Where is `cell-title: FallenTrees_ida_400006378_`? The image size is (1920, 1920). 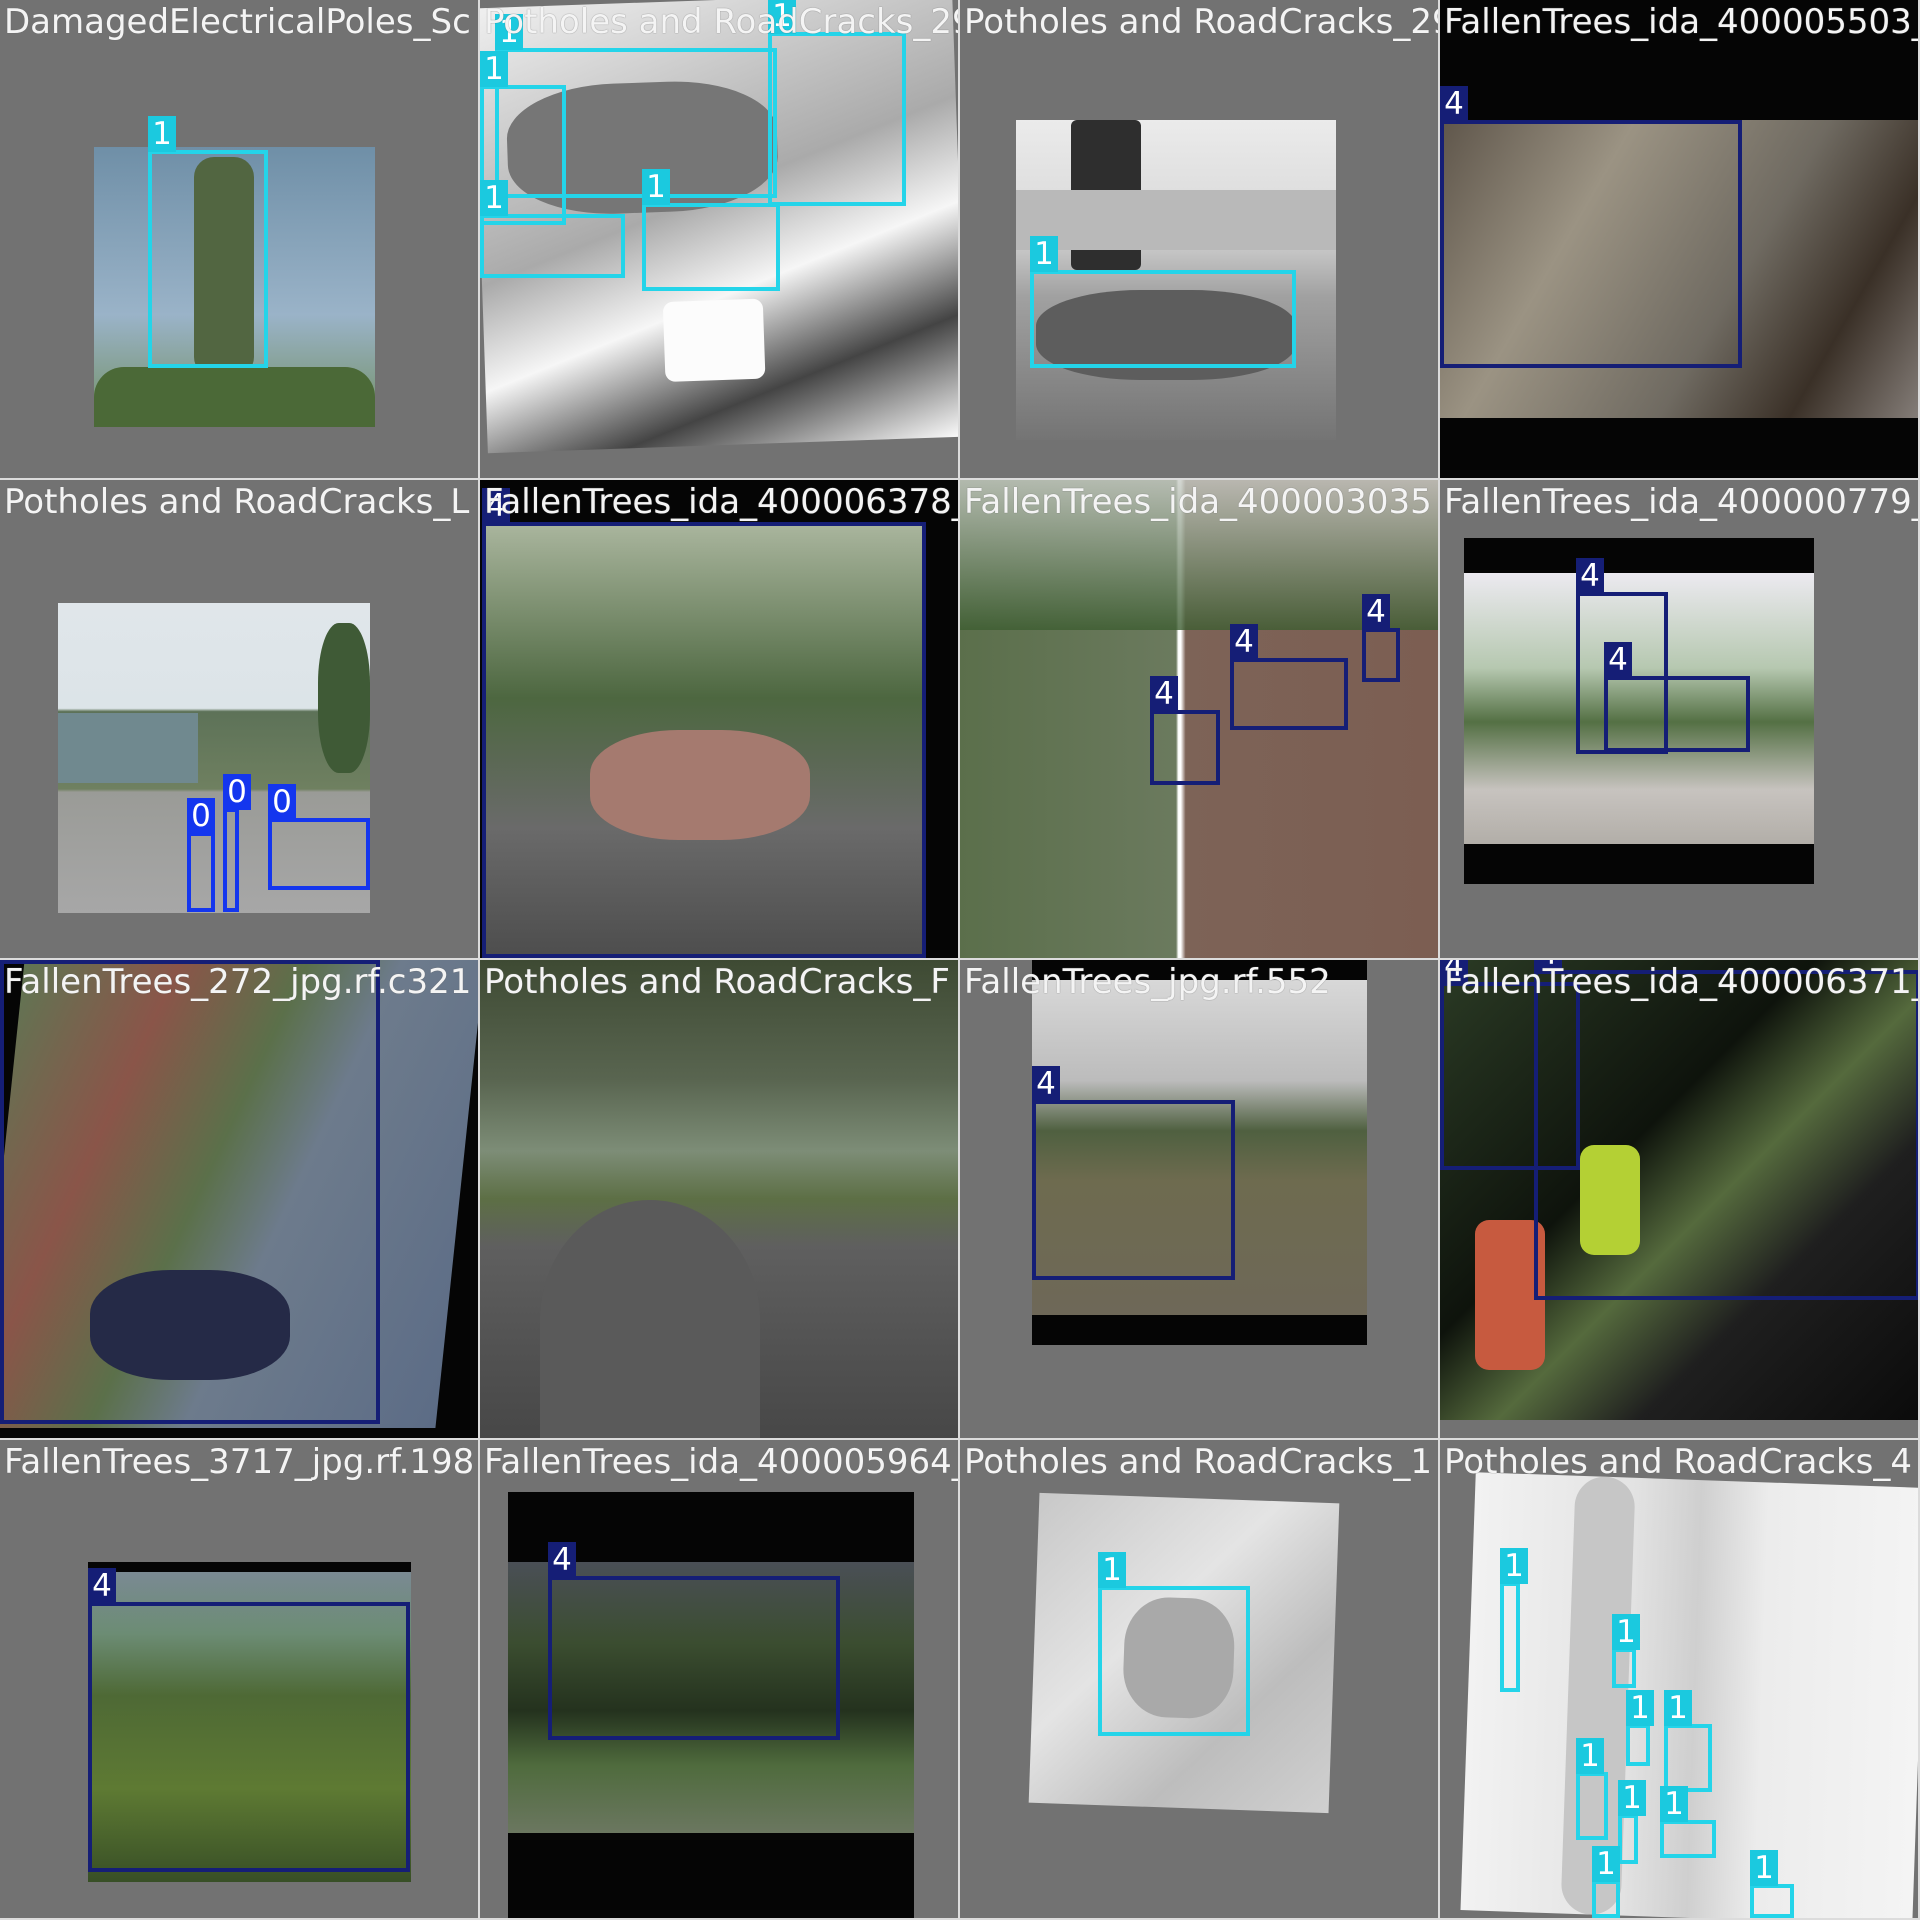
cell-title: FallenTrees_ida_400006378_ is located at coordinates (722, 502).